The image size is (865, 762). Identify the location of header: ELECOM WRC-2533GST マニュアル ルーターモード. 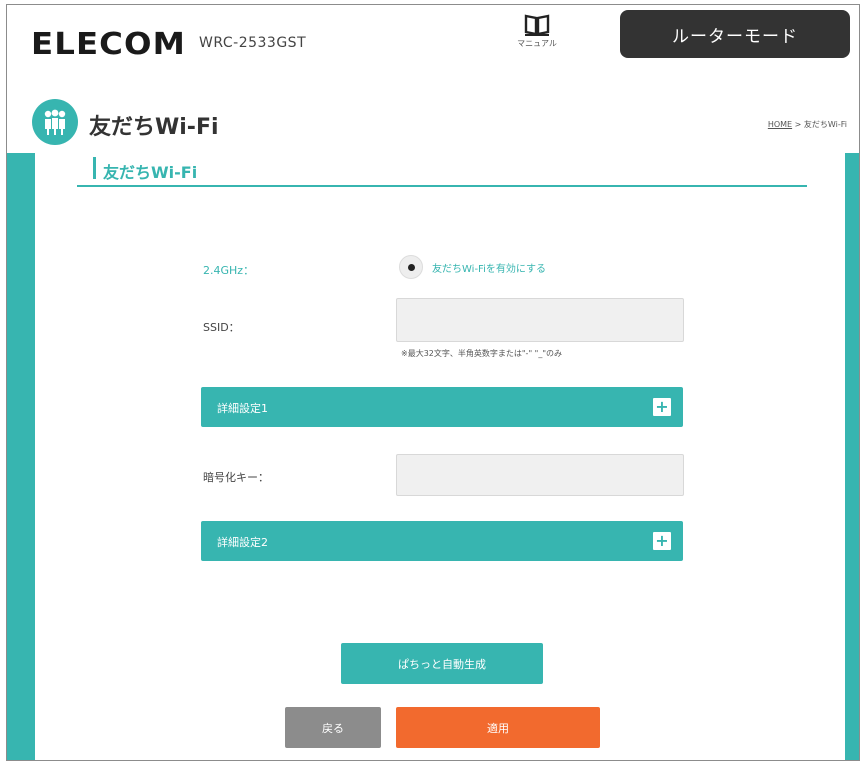
(433, 36).